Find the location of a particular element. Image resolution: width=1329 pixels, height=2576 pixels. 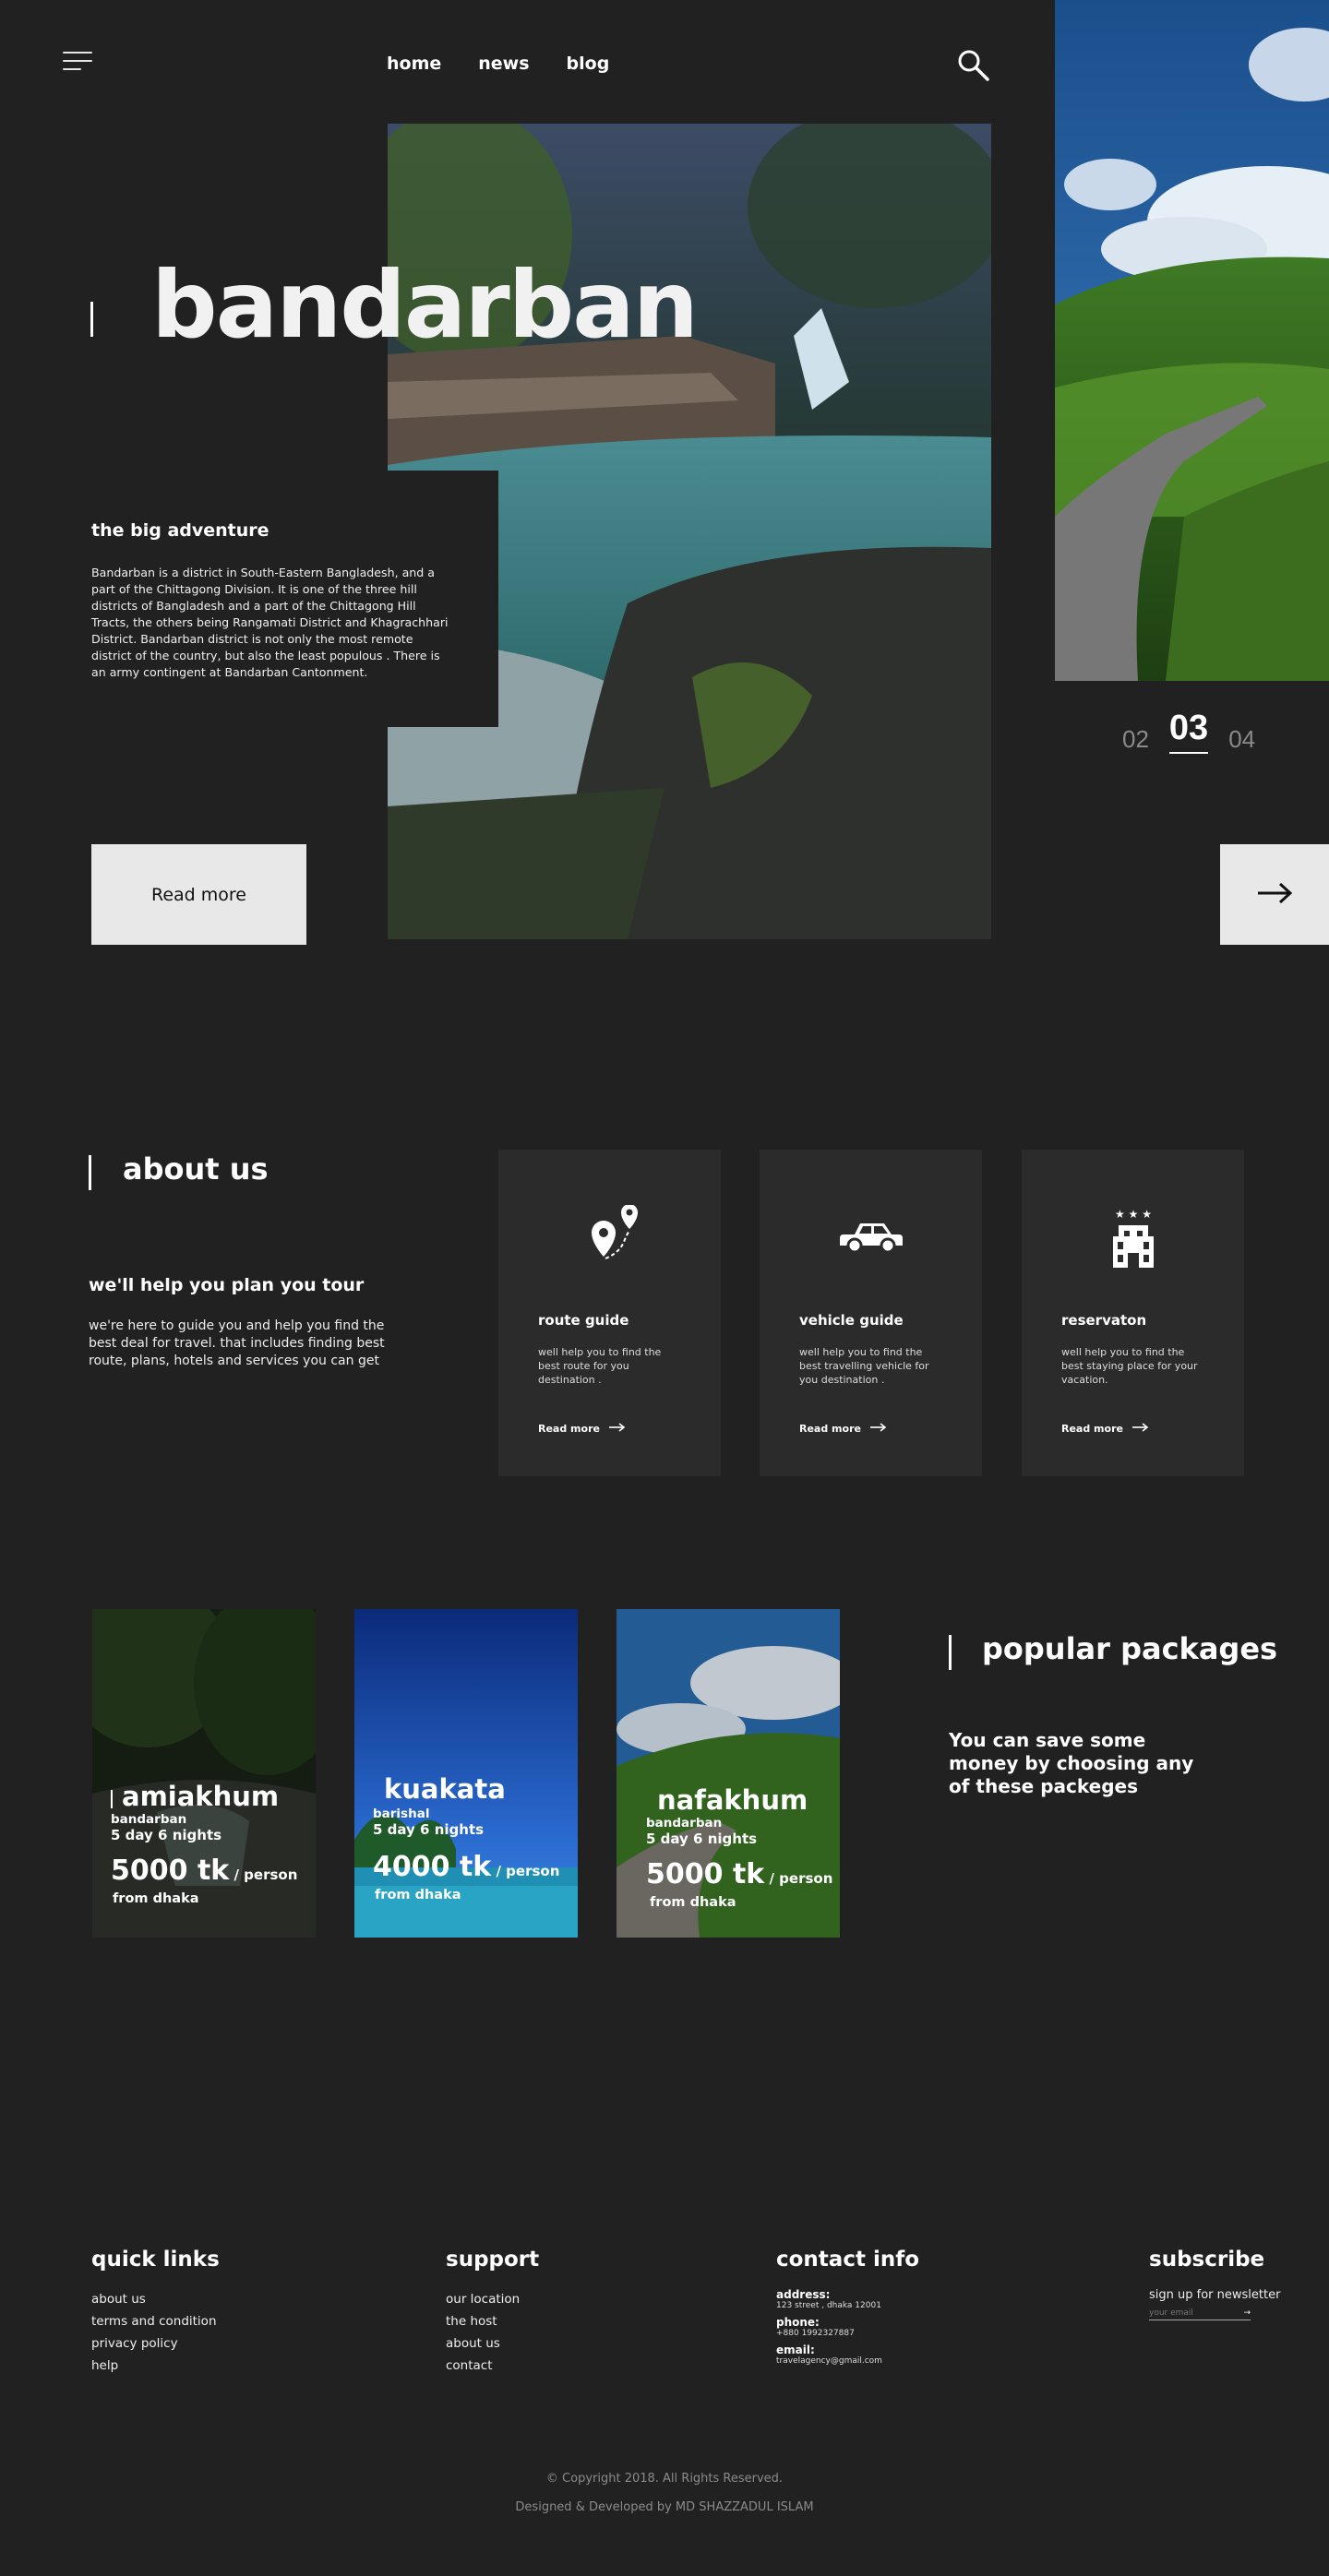

submit-arrow-icon: → is located at coordinates (1247, 2313).